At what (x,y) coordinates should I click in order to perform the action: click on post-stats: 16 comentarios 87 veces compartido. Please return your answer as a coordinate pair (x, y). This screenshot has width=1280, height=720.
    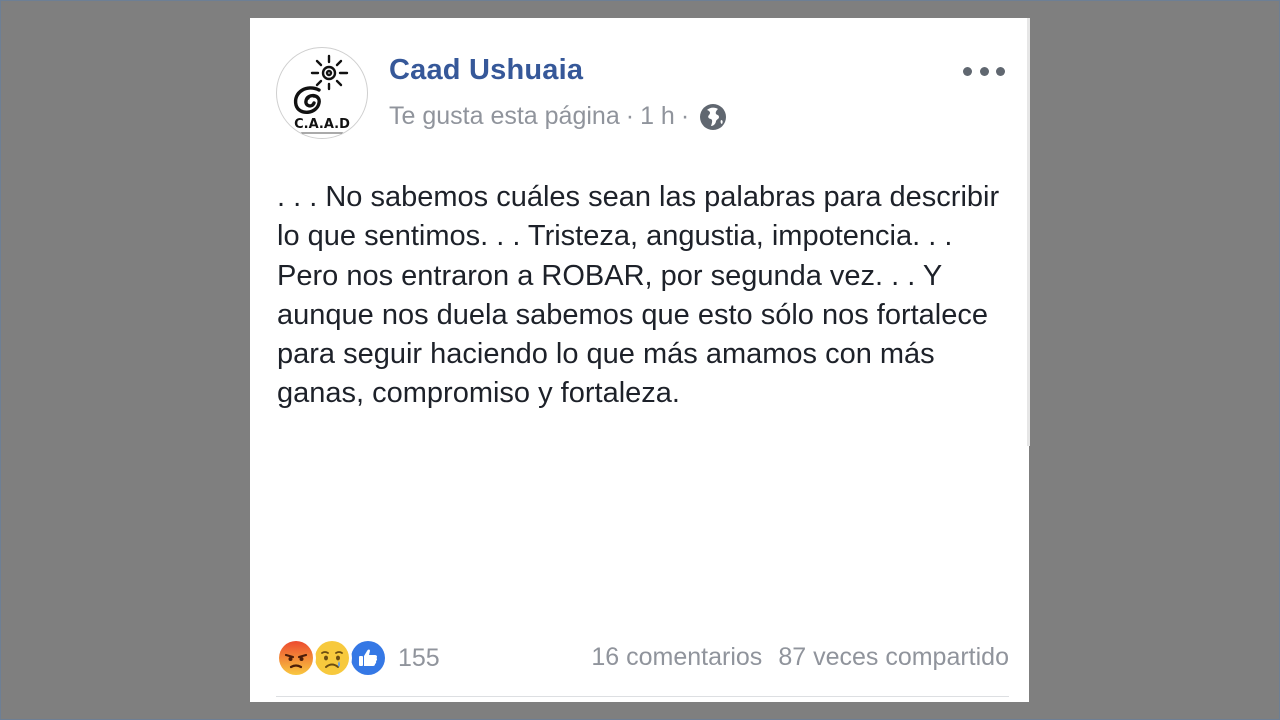
    Looking at the image, I should click on (800, 657).